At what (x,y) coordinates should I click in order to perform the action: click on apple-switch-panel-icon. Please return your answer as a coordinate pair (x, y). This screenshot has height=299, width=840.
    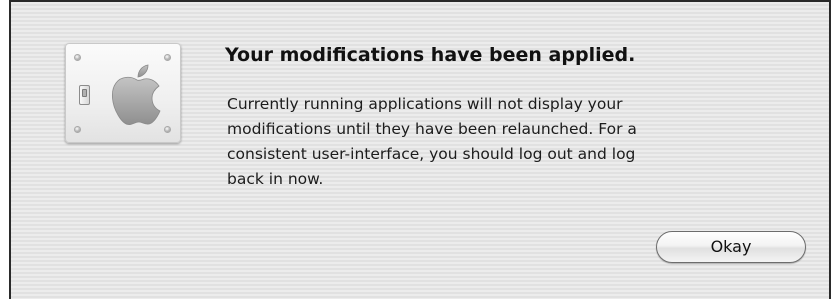
    Looking at the image, I should click on (123, 93).